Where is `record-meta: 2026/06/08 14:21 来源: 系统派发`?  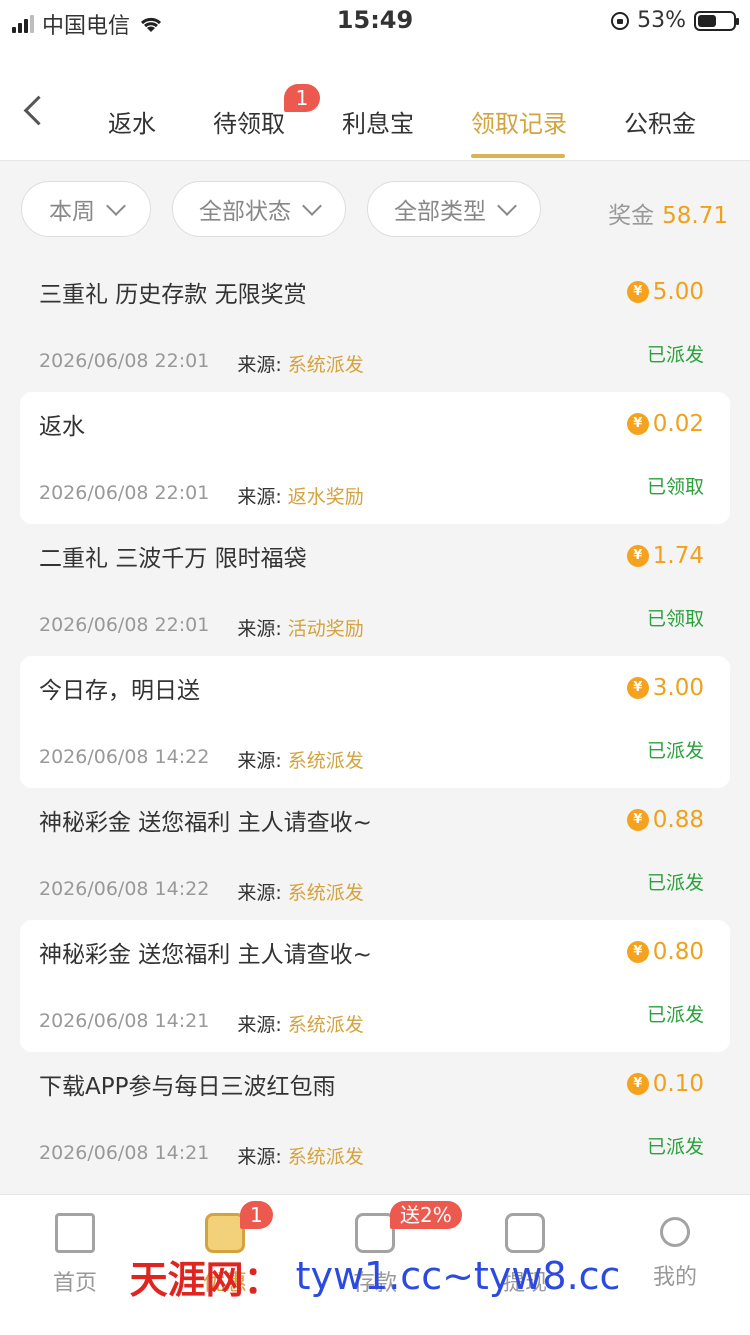 record-meta: 2026/06/08 14:21 来源: 系统派发 is located at coordinates (201, 1155).